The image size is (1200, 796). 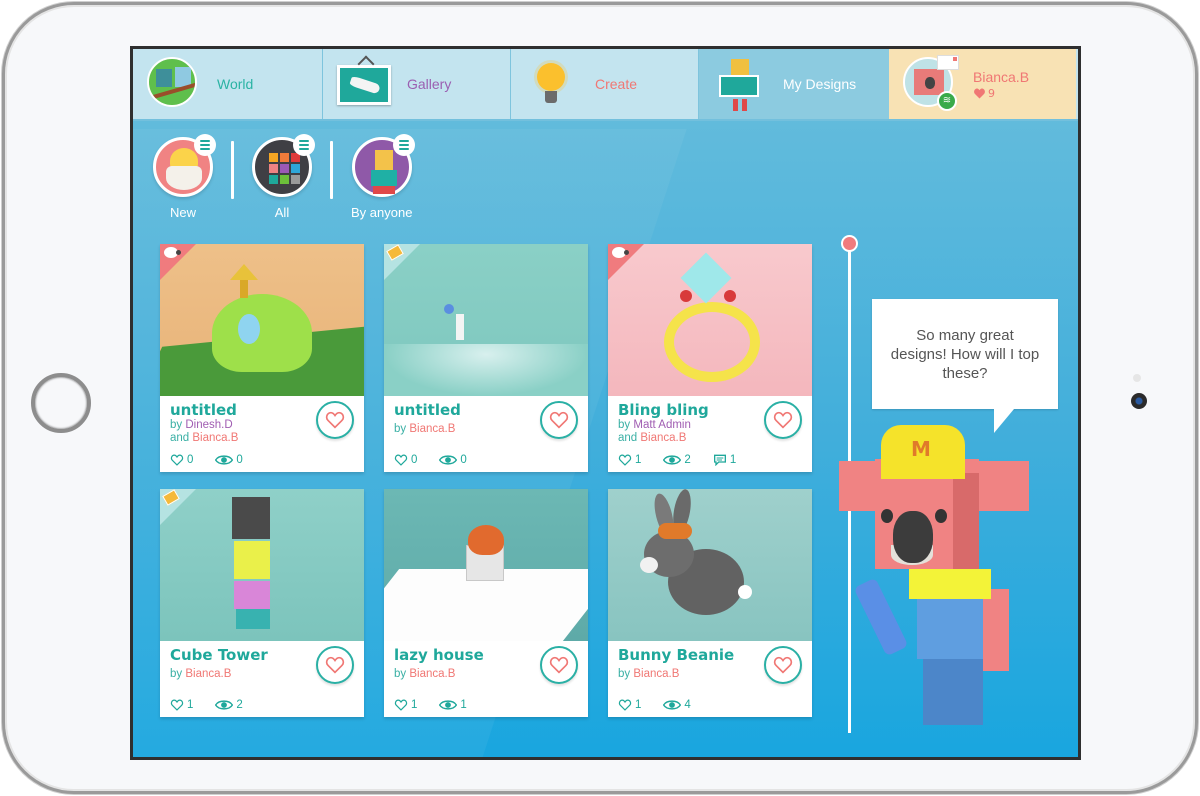 I want to click on comment-icon, so click(x=719, y=460).